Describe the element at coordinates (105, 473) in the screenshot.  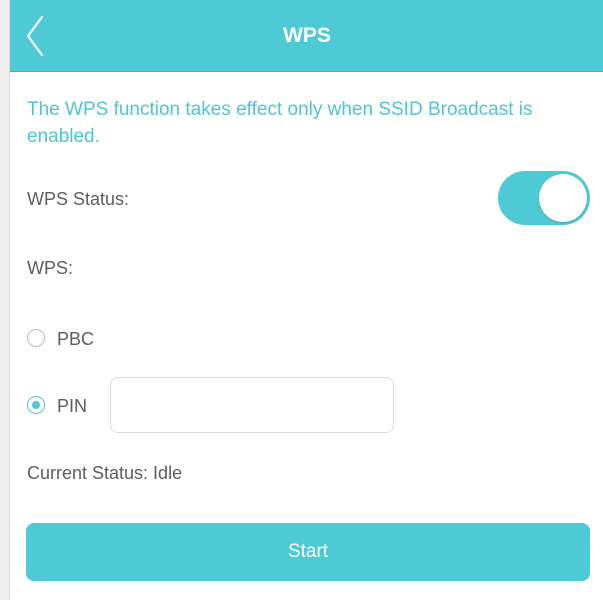
I see `current-status: Current Status: Idle` at that location.